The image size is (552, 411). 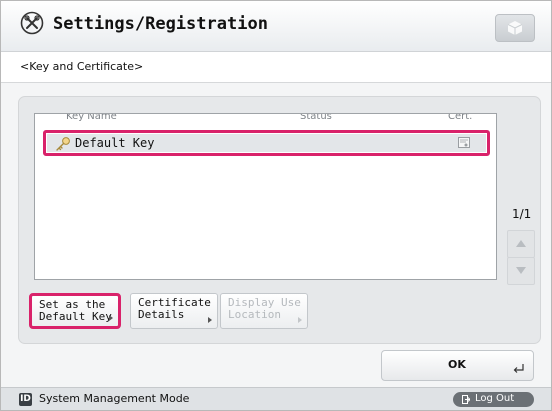 What do you see at coordinates (115, 143) in the screenshot?
I see `key-name: Default Key` at bounding box center [115, 143].